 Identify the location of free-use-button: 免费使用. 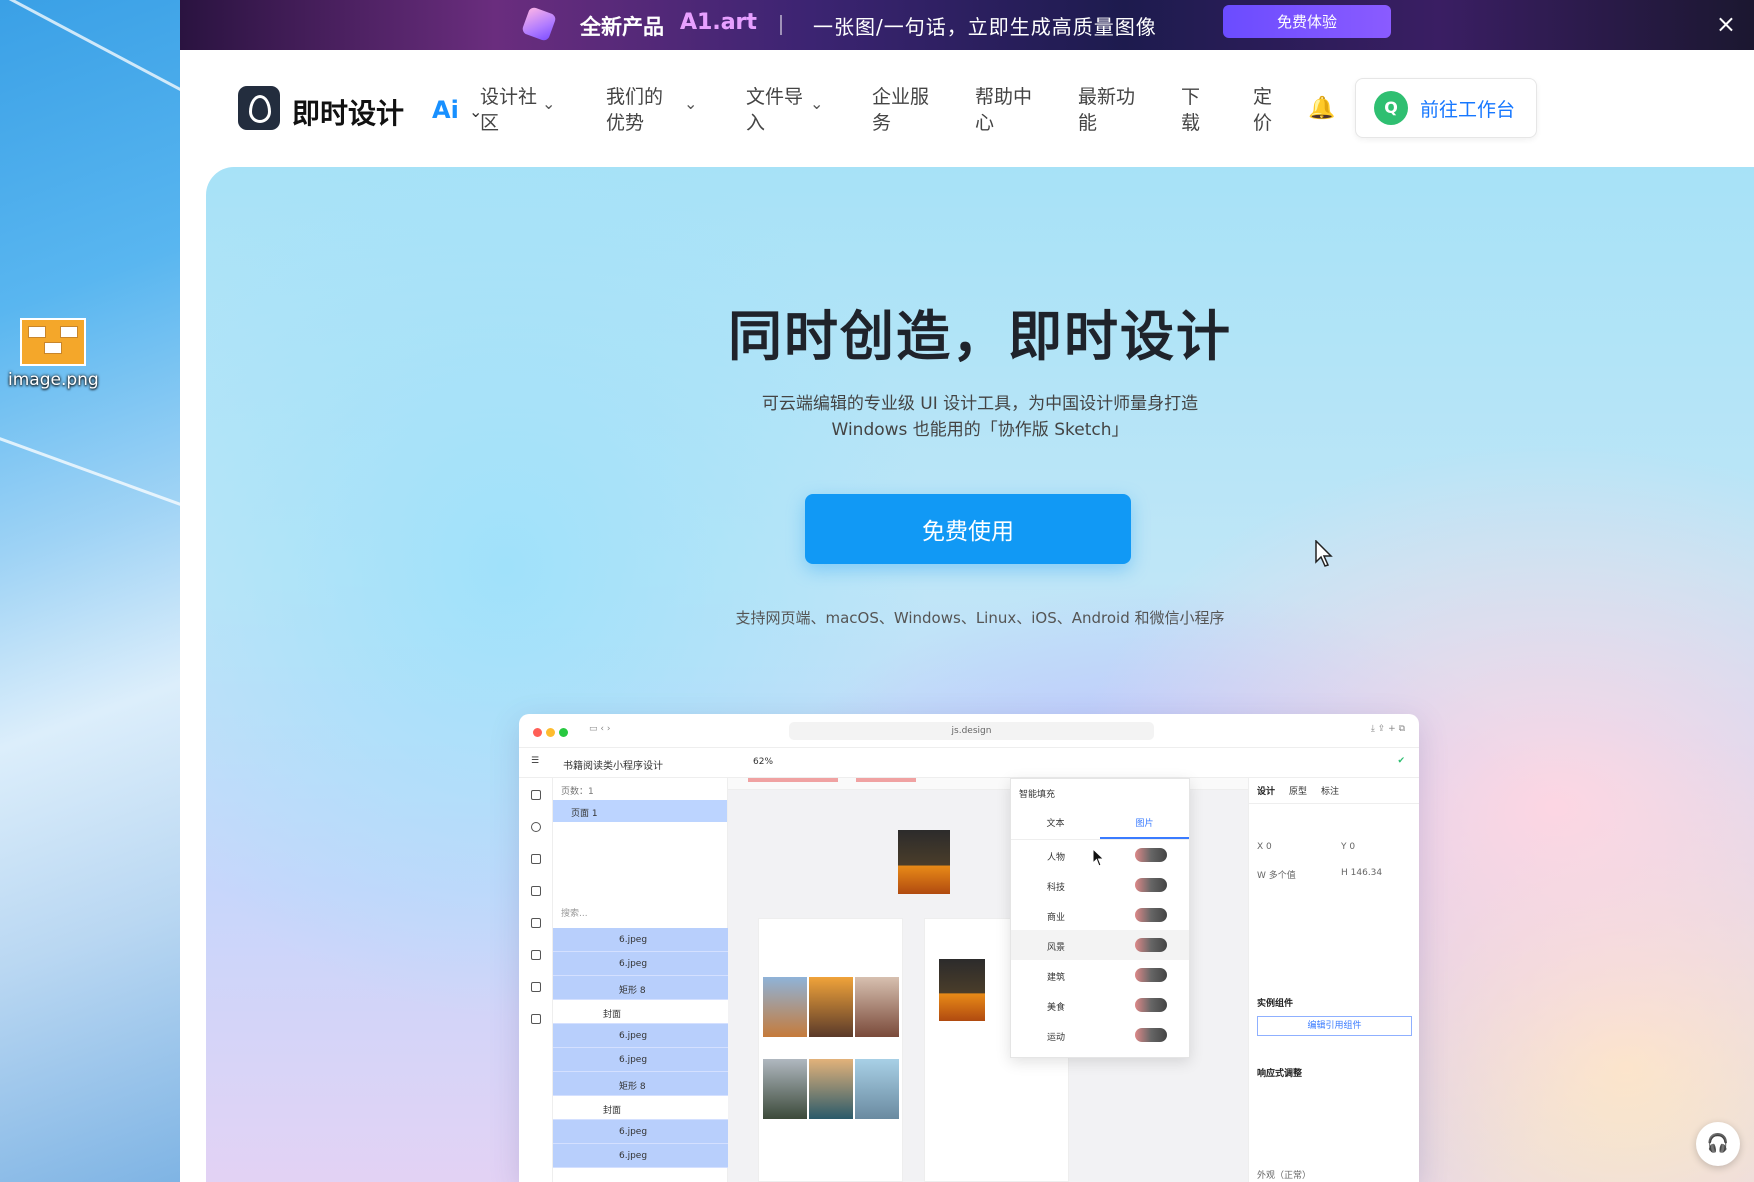
(968, 529).